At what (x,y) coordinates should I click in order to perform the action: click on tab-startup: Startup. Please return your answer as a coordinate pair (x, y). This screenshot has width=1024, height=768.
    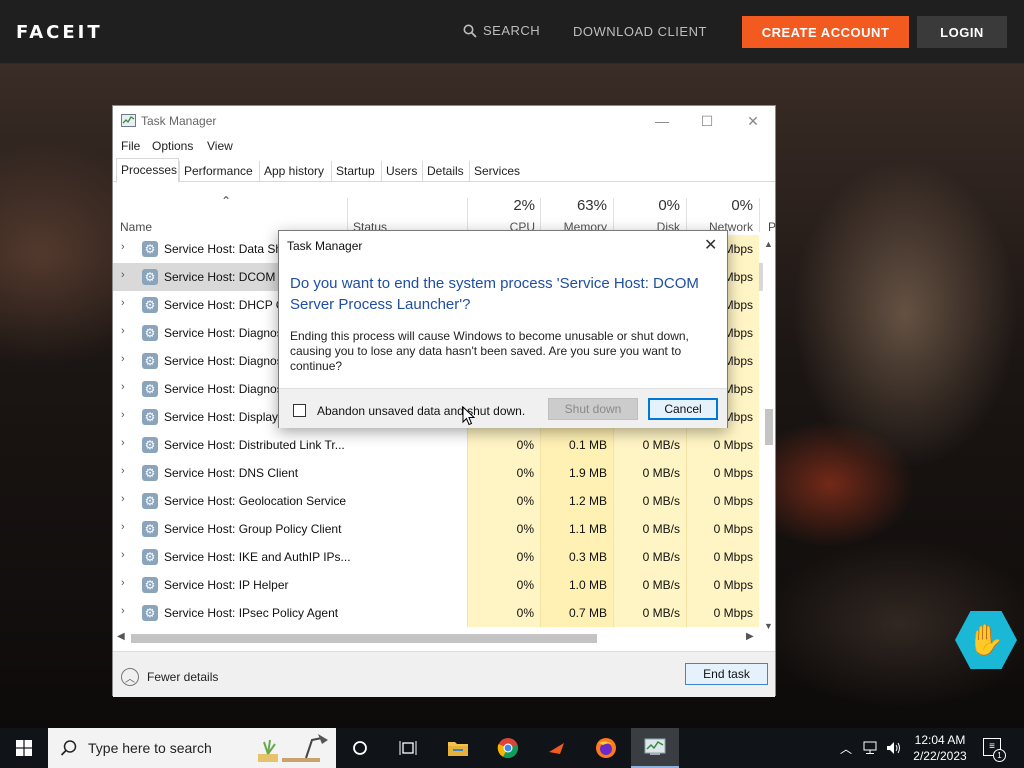
    Looking at the image, I should click on (355, 171).